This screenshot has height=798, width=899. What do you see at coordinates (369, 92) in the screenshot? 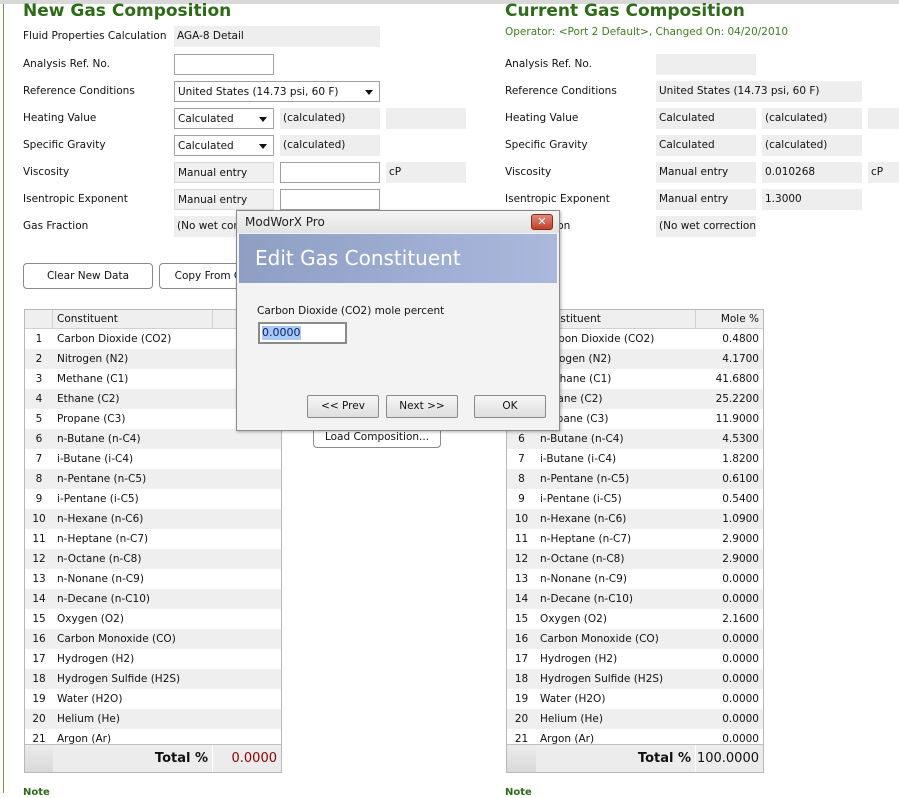
I see `chevron-down-icon` at bounding box center [369, 92].